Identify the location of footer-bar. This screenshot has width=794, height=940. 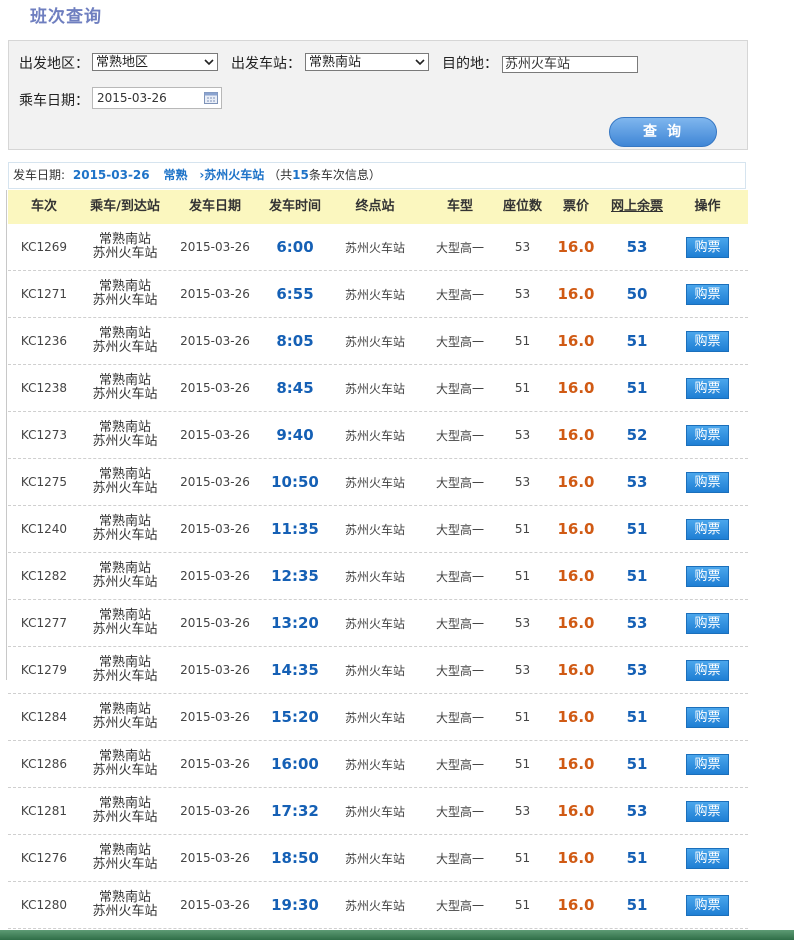
(397, 935).